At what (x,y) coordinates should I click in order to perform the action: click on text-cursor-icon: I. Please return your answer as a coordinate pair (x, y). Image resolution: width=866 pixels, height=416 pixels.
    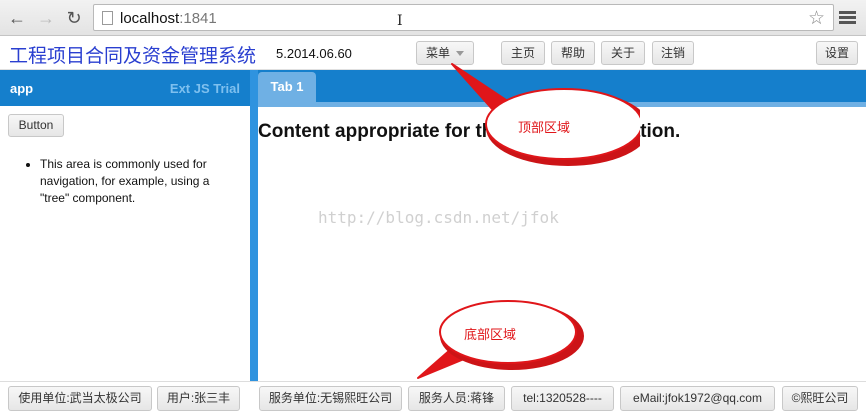
    Looking at the image, I should click on (400, 21).